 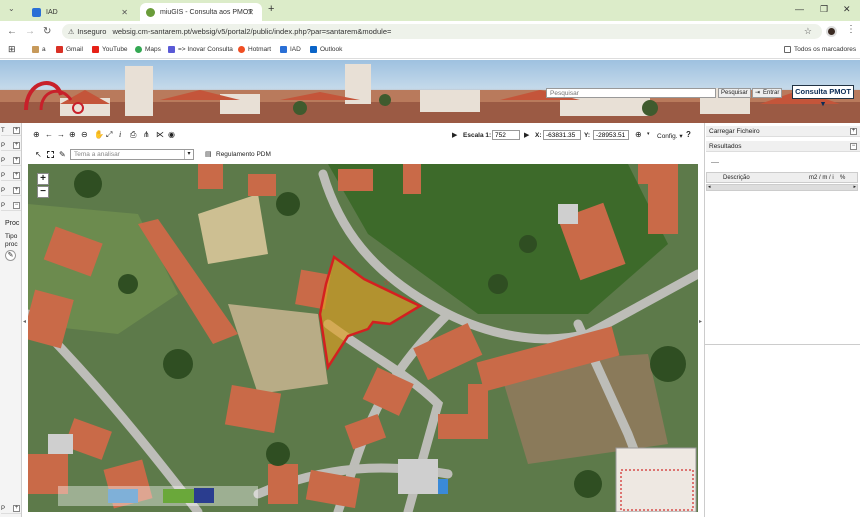 What do you see at coordinates (820, 49) in the screenshot?
I see `all-bookmarks: Todos os marcadores` at bounding box center [820, 49].